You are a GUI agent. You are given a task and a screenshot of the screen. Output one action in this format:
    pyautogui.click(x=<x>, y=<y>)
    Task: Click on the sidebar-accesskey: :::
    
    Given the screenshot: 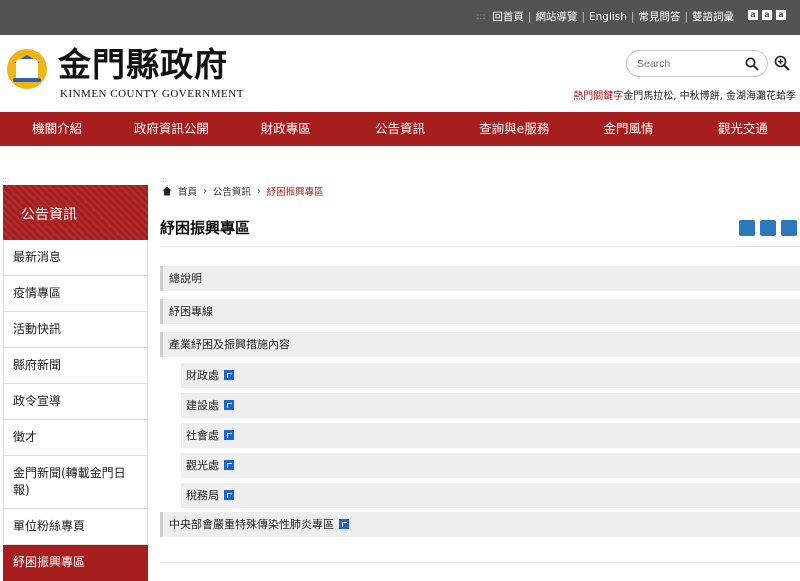 What is the action you would take?
    pyautogui.click(x=6, y=180)
    